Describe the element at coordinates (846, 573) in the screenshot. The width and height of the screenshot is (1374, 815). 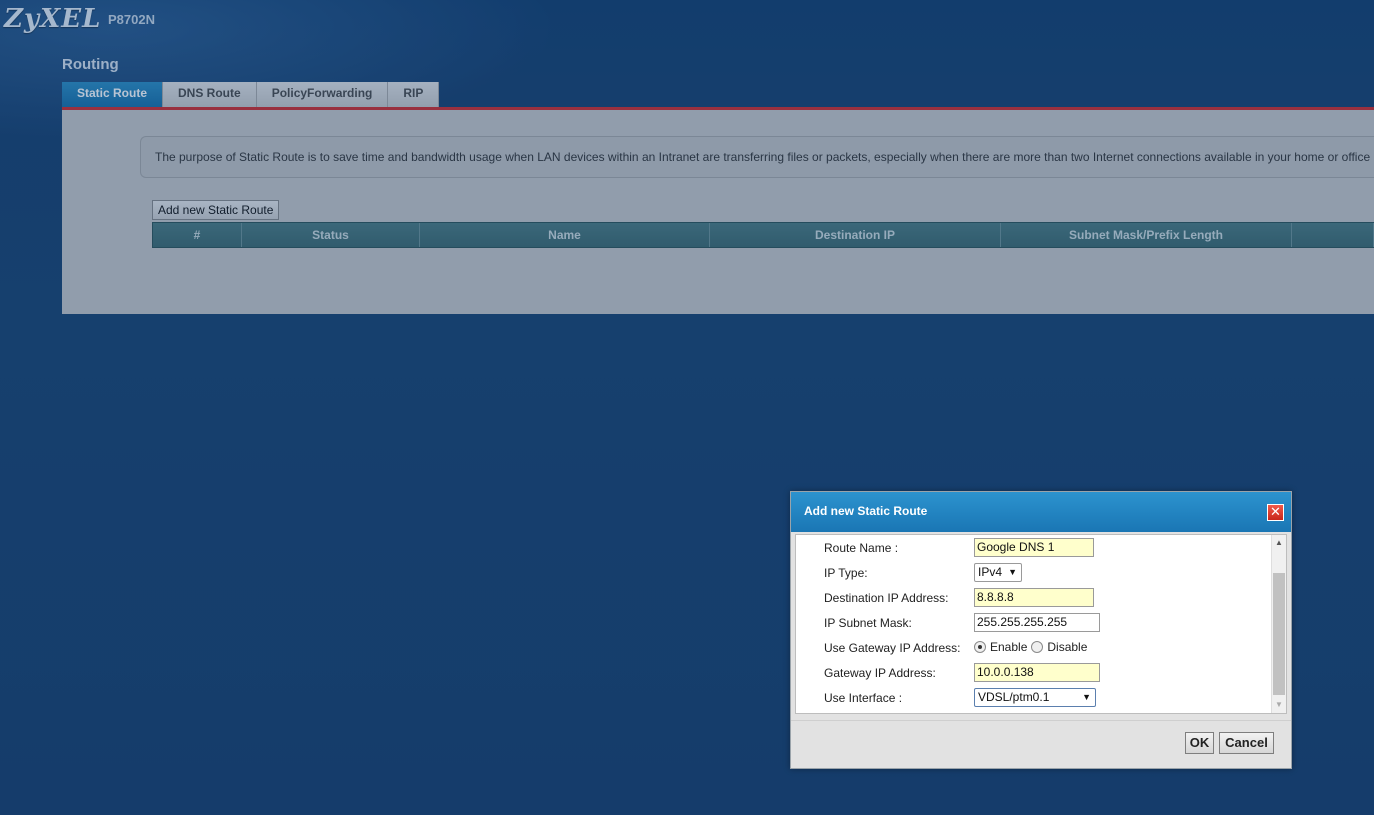
I see `ip-type-label: IP Type:` at that location.